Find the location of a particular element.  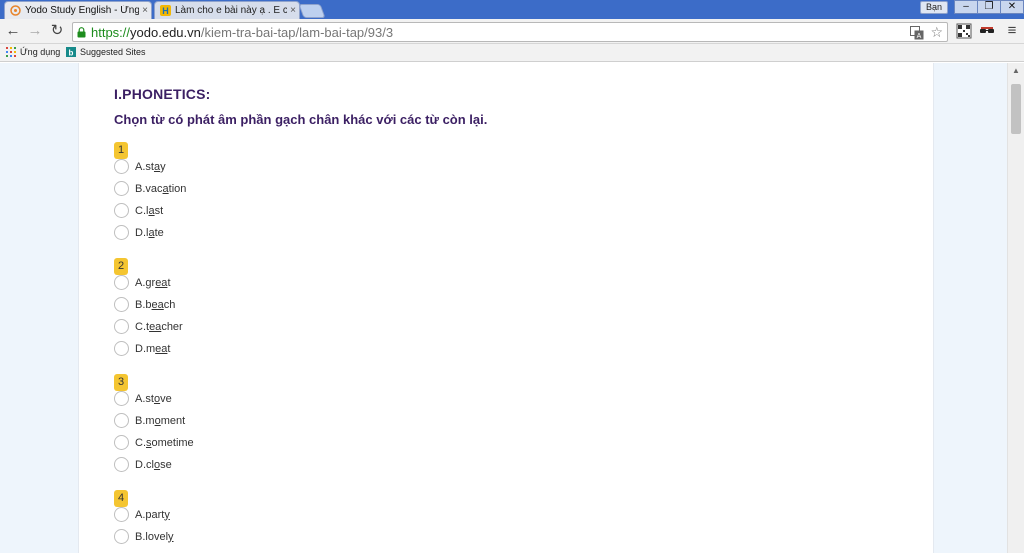

minimize-button: – is located at coordinates (966, 7).